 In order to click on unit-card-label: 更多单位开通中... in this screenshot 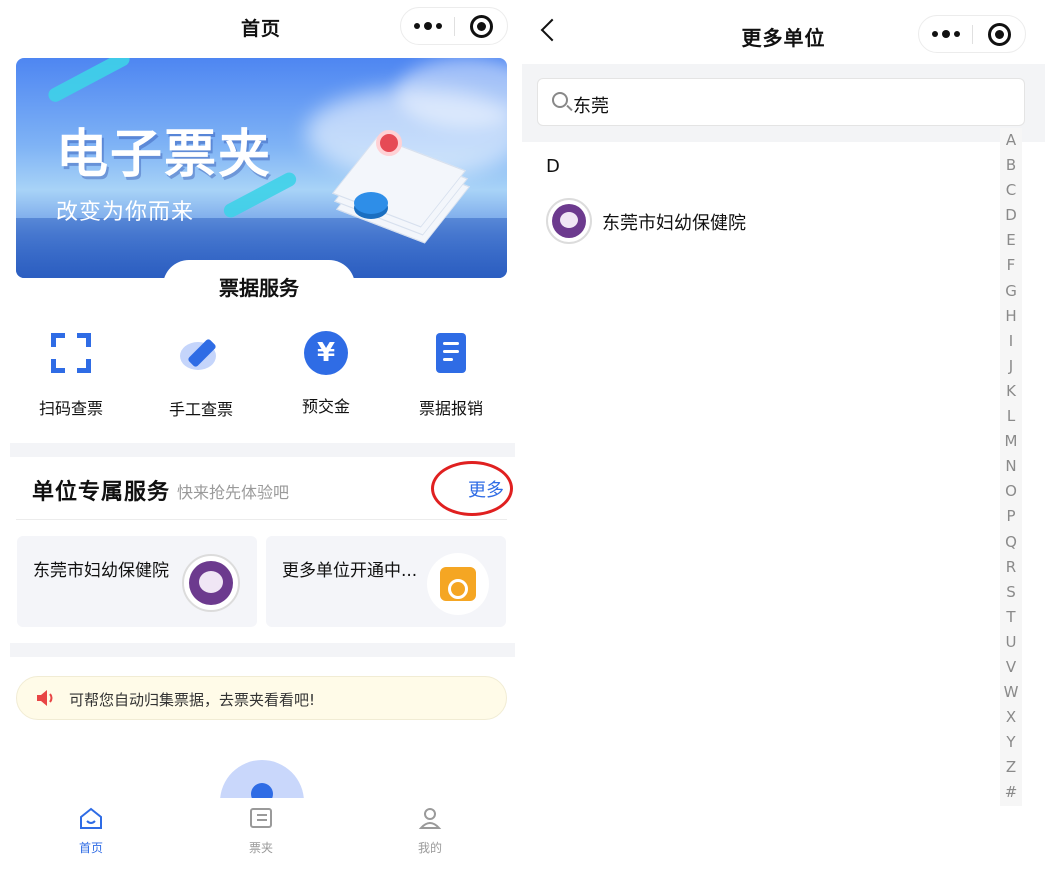, I will do `click(350, 571)`.